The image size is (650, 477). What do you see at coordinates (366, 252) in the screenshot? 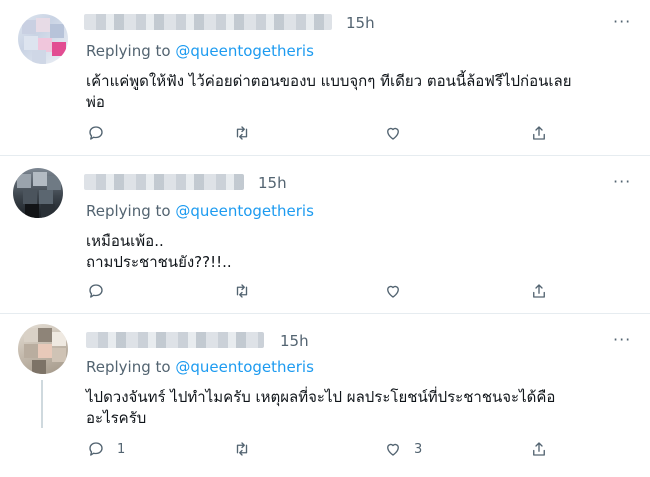
I see `tweet-text: เหมือนเพ้อ.. ถามประชาชนยัง??!!..` at bounding box center [366, 252].